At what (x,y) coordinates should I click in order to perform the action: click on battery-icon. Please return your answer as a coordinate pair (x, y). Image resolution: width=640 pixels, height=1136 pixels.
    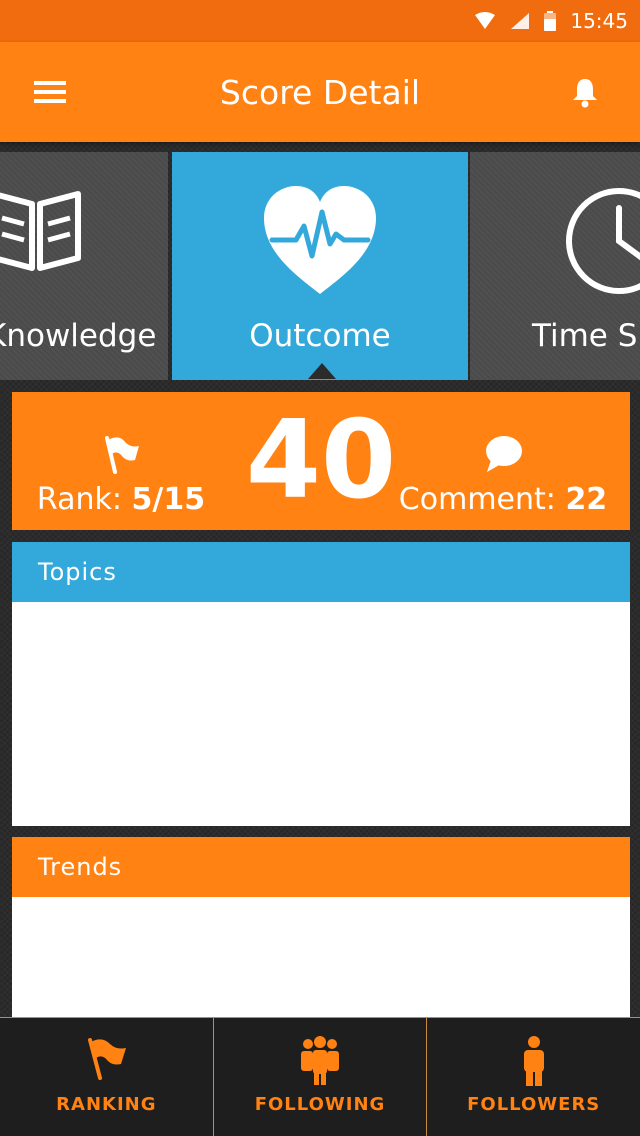
    Looking at the image, I should click on (550, 21).